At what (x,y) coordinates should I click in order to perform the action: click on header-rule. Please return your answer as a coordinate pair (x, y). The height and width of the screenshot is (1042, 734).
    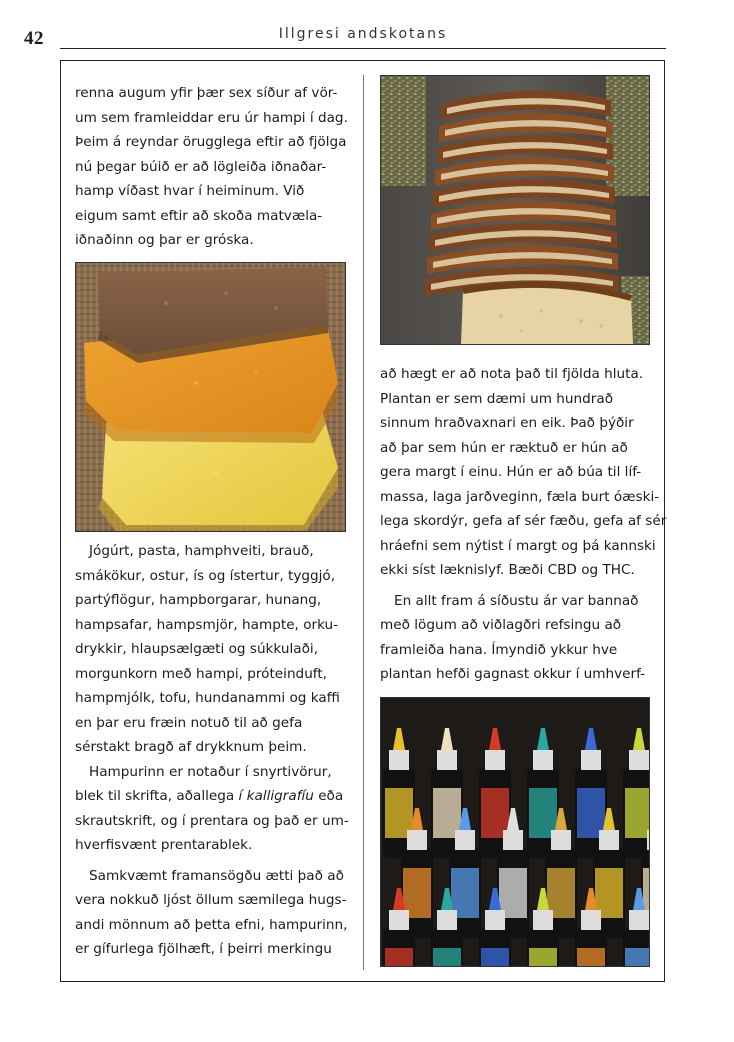
    Looking at the image, I should click on (363, 48).